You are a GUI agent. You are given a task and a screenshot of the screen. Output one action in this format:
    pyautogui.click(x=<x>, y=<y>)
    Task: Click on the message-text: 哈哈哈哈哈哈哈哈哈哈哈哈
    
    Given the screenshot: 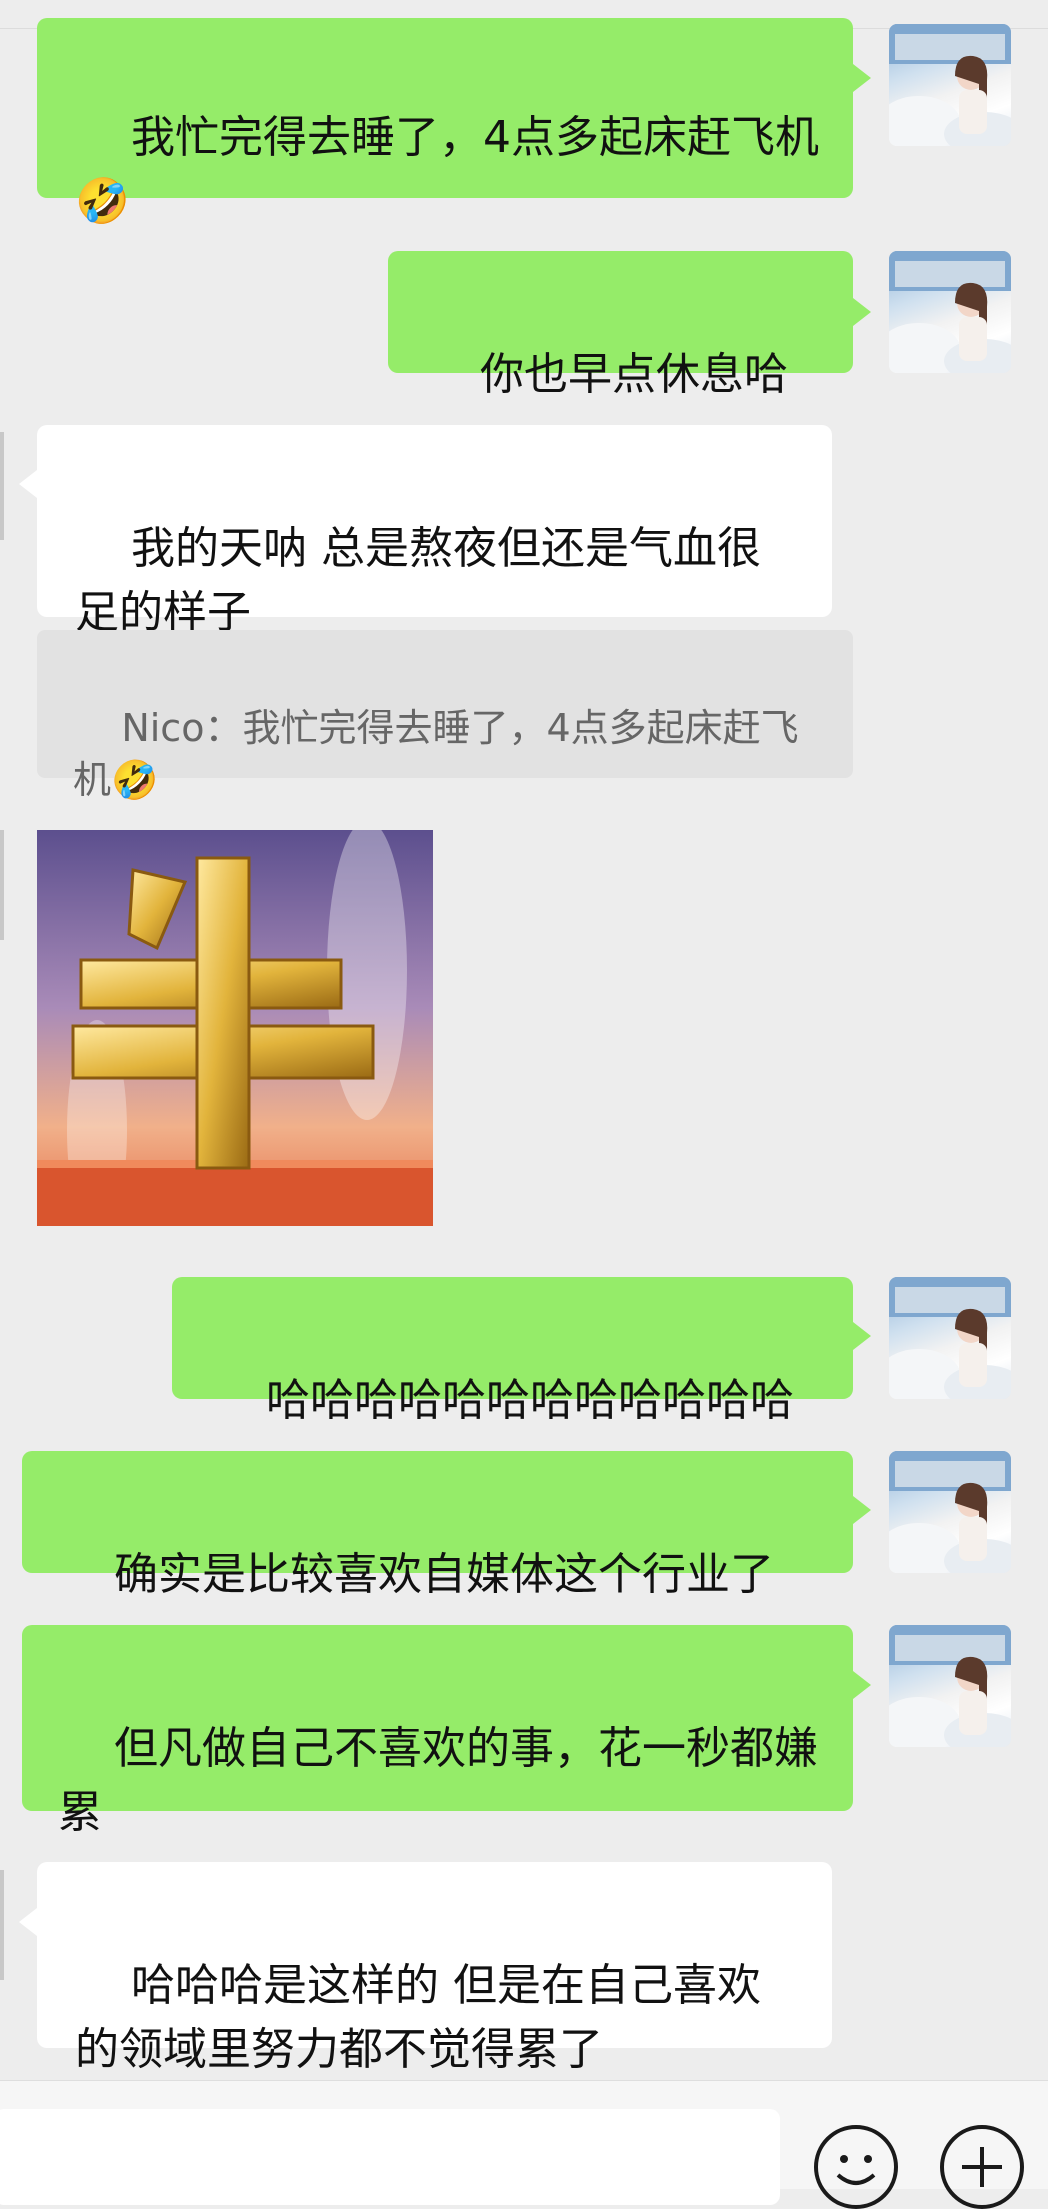 What is the action you would take?
    pyautogui.click(x=529, y=1400)
    